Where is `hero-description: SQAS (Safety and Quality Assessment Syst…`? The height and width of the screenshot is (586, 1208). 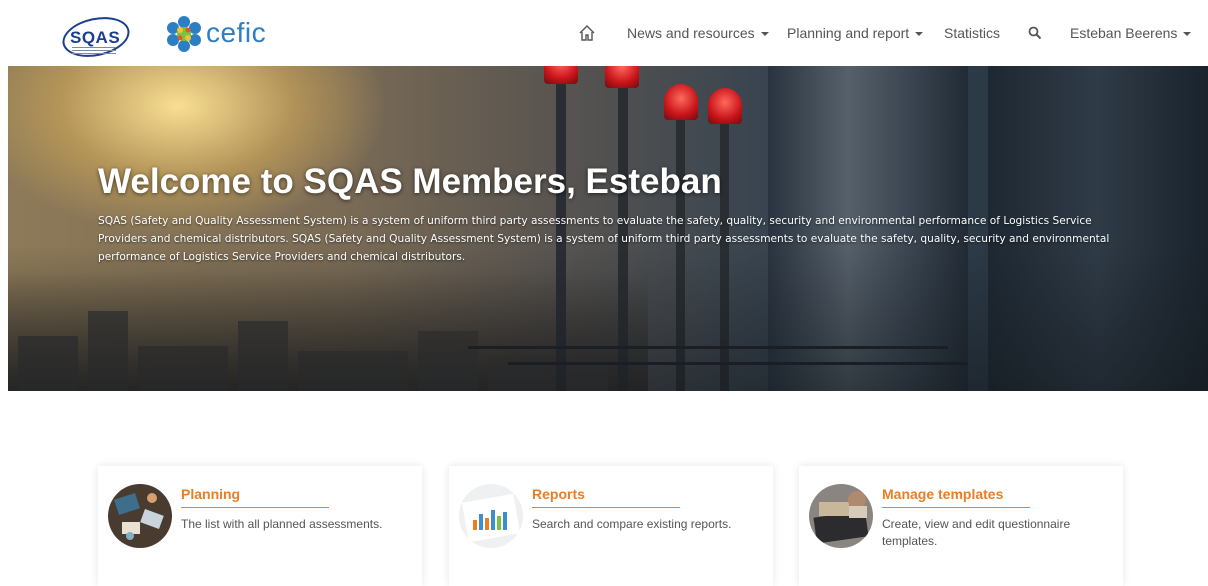 hero-description: SQAS (Safety and Quality Assessment Syst… is located at coordinates (604, 239).